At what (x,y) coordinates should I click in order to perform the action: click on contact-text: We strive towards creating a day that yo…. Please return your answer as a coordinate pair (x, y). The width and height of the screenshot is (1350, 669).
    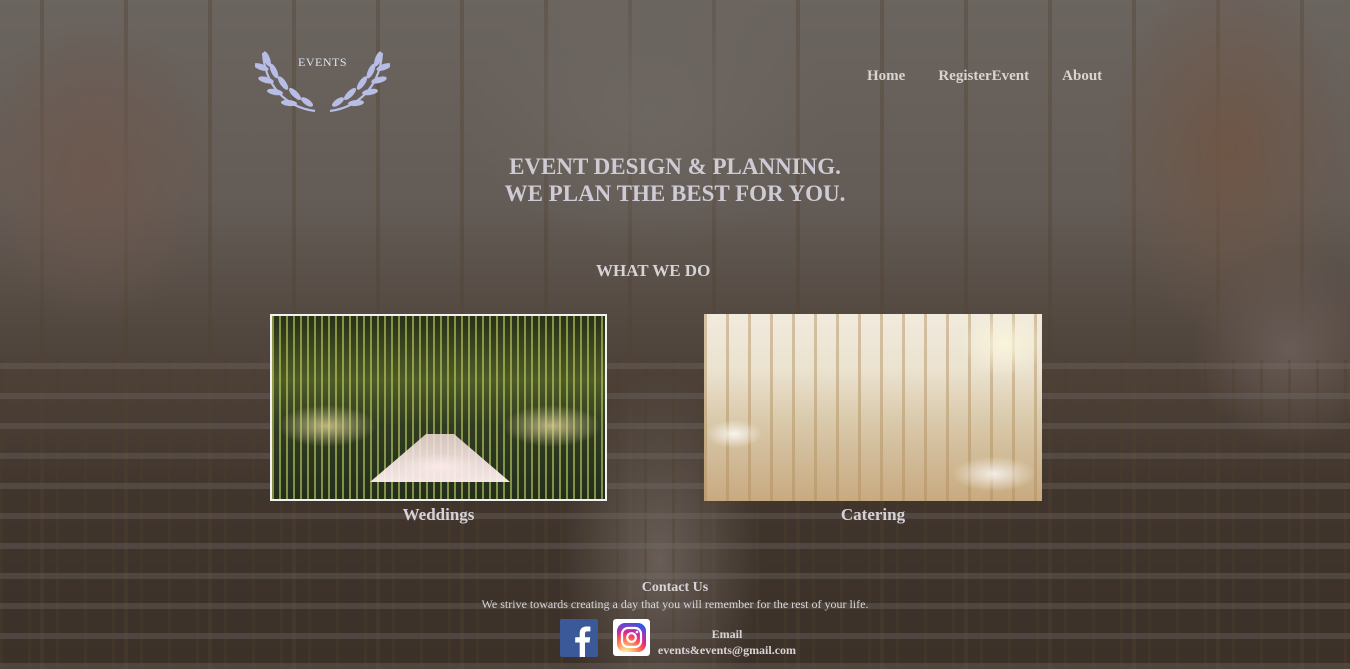
    Looking at the image, I should click on (675, 604).